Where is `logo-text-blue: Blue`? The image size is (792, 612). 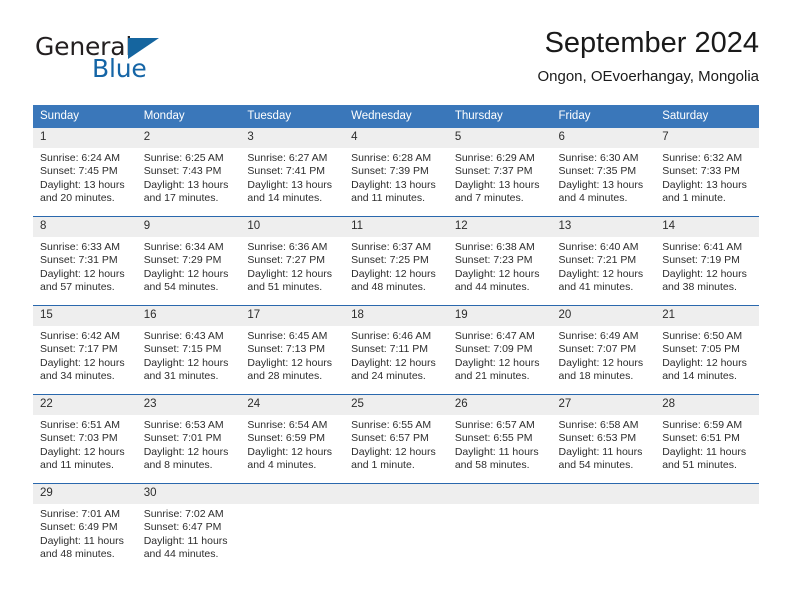 logo-text-blue: Blue is located at coordinates (119, 68).